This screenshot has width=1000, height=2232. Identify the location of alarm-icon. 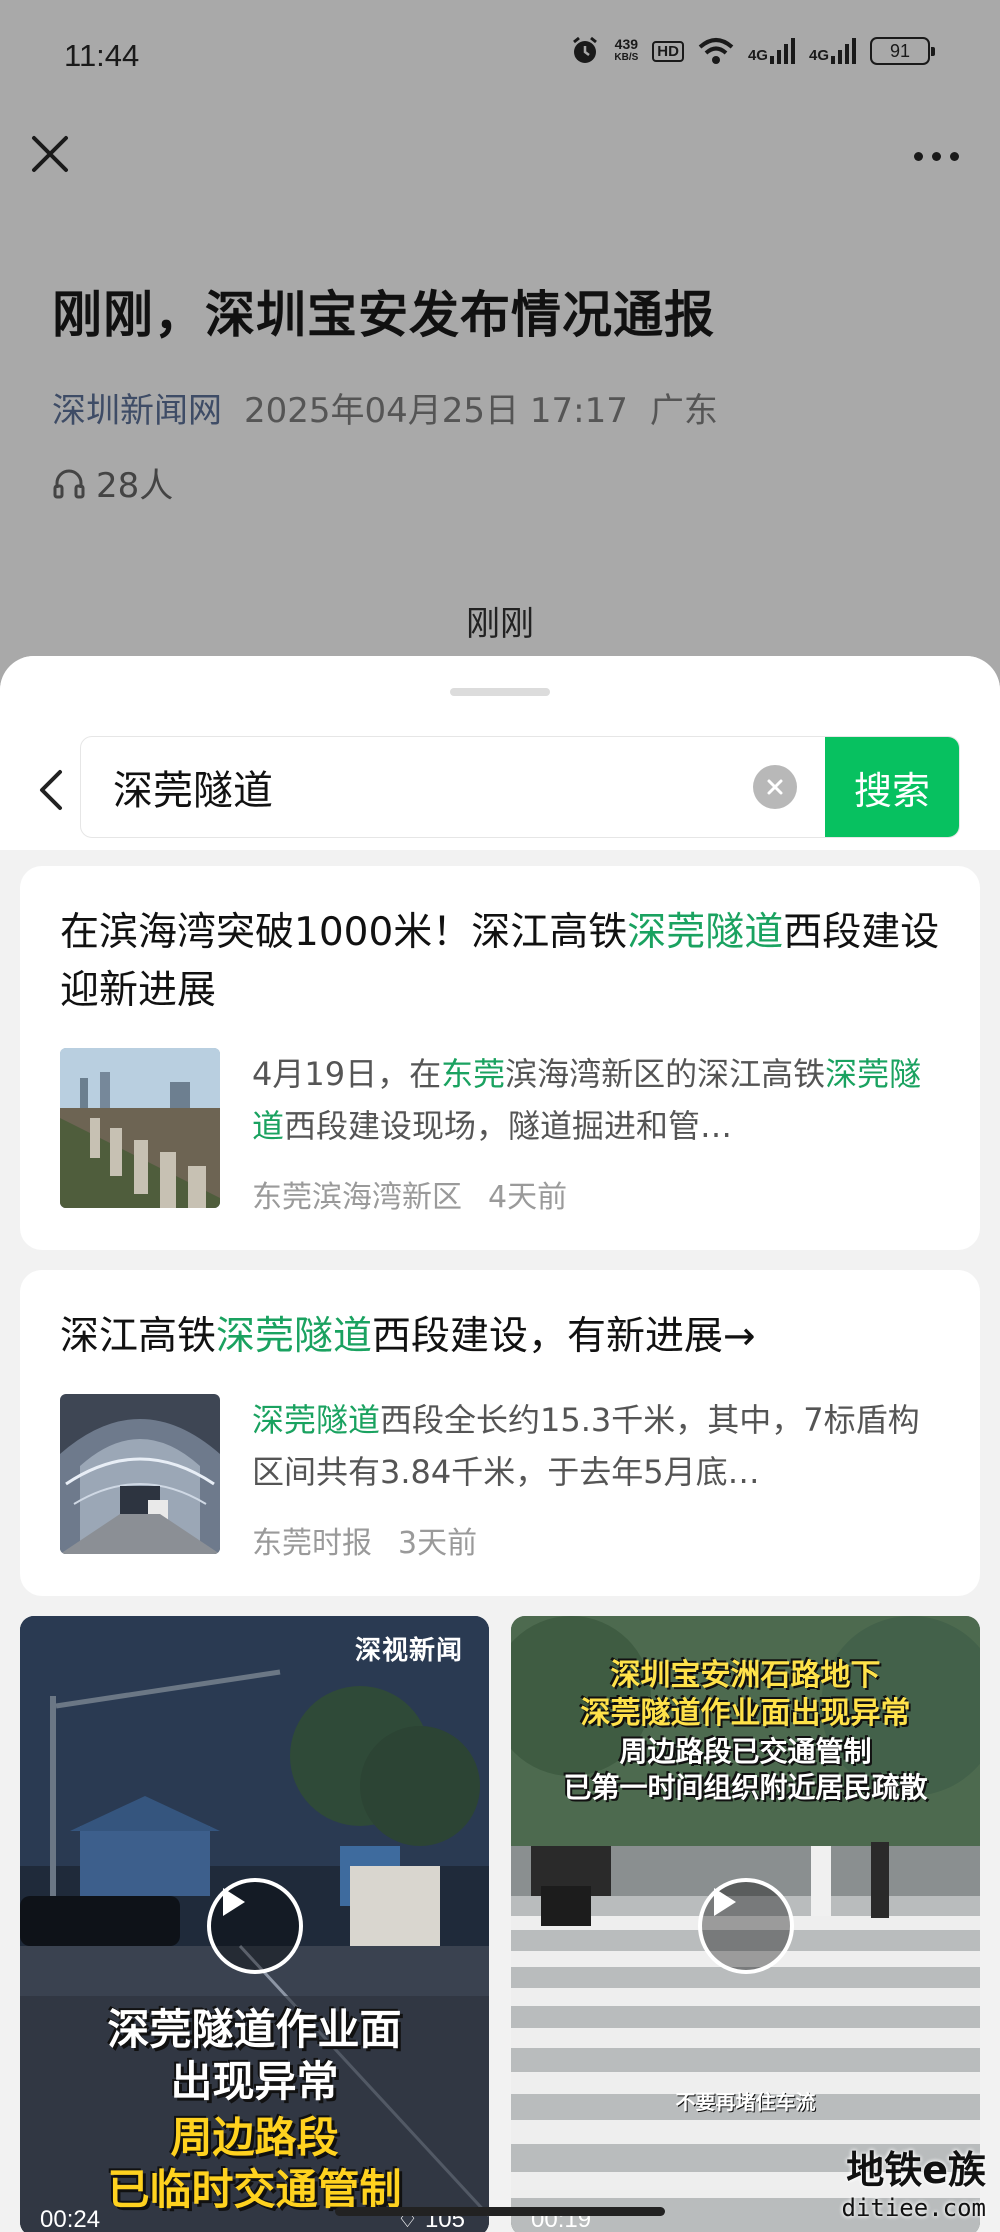
(585, 49).